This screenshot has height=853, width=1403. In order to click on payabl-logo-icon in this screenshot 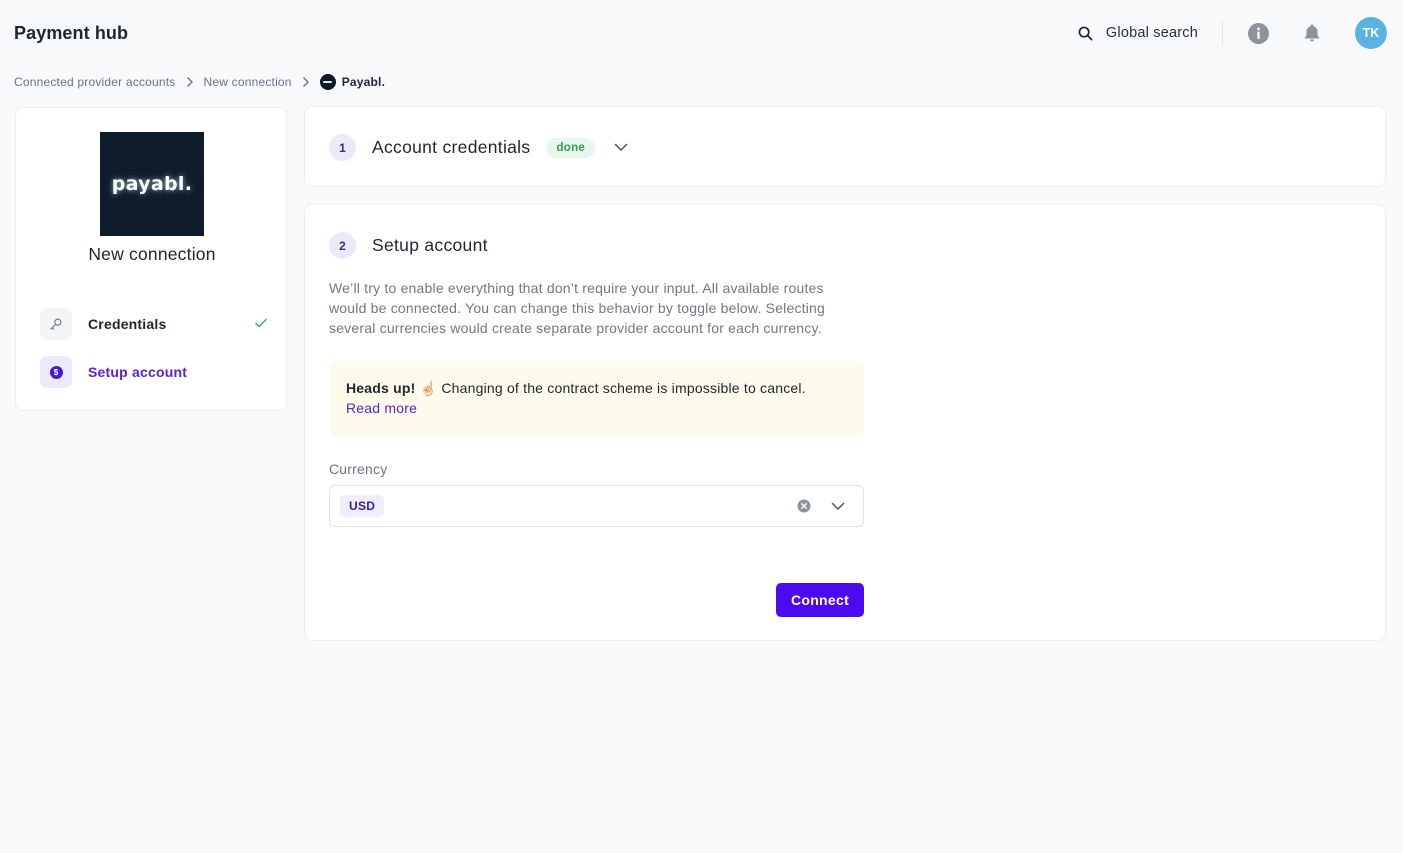, I will do `click(327, 82)`.